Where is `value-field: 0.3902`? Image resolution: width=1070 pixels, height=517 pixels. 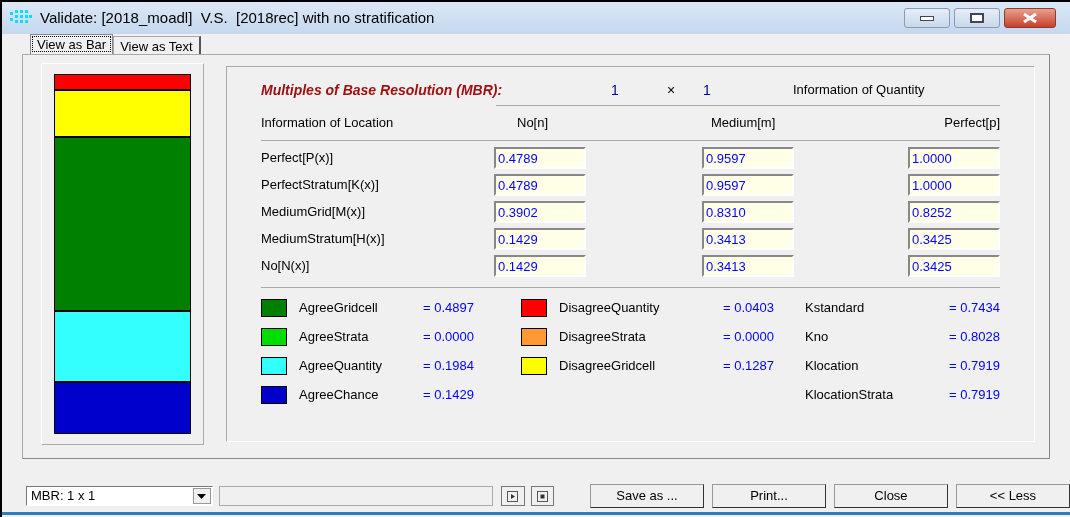 value-field: 0.3902 is located at coordinates (540, 212).